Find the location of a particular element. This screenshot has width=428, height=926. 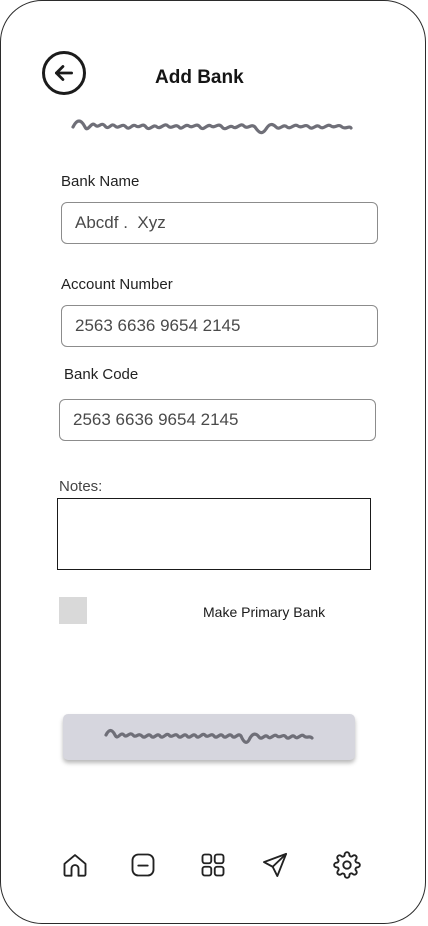

wallet-icon is located at coordinates (143, 865).